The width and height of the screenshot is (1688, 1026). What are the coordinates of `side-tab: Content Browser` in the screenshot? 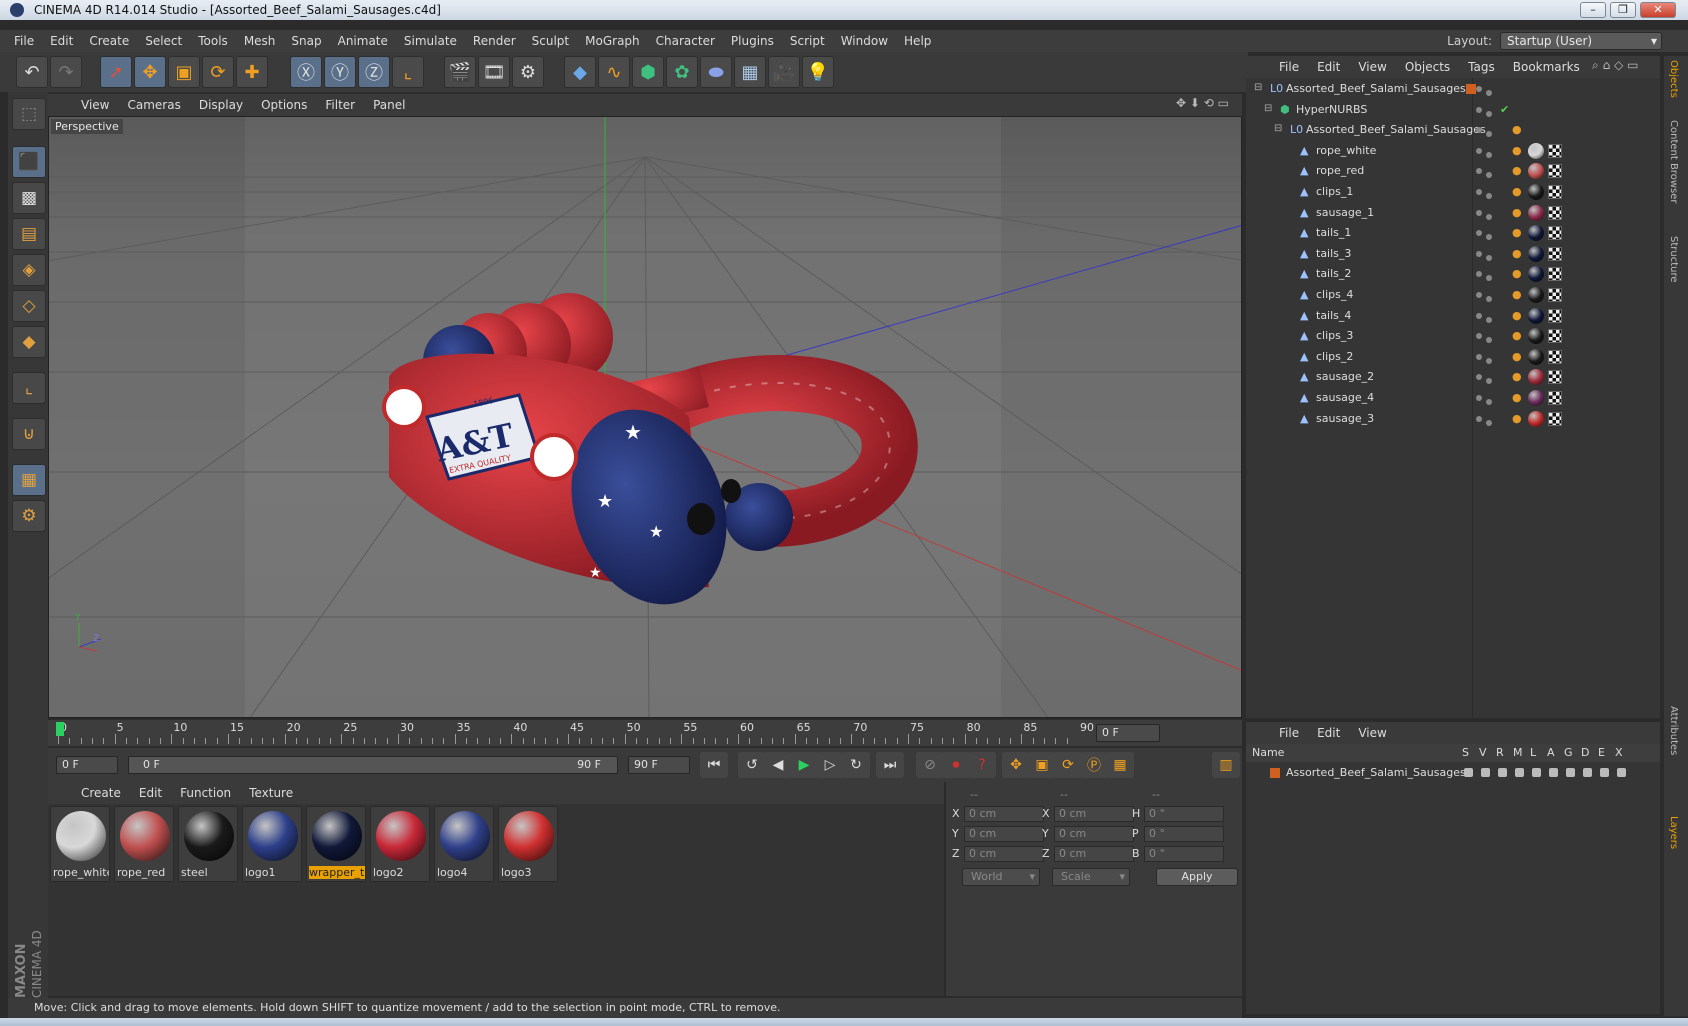 It's located at (1673, 161).